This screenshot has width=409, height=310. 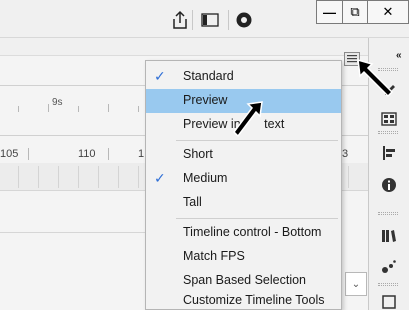 What do you see at coordinates (210, 20) in the screenshot?
I see `panel-toggle-icon` at bounding box center [210, 20].